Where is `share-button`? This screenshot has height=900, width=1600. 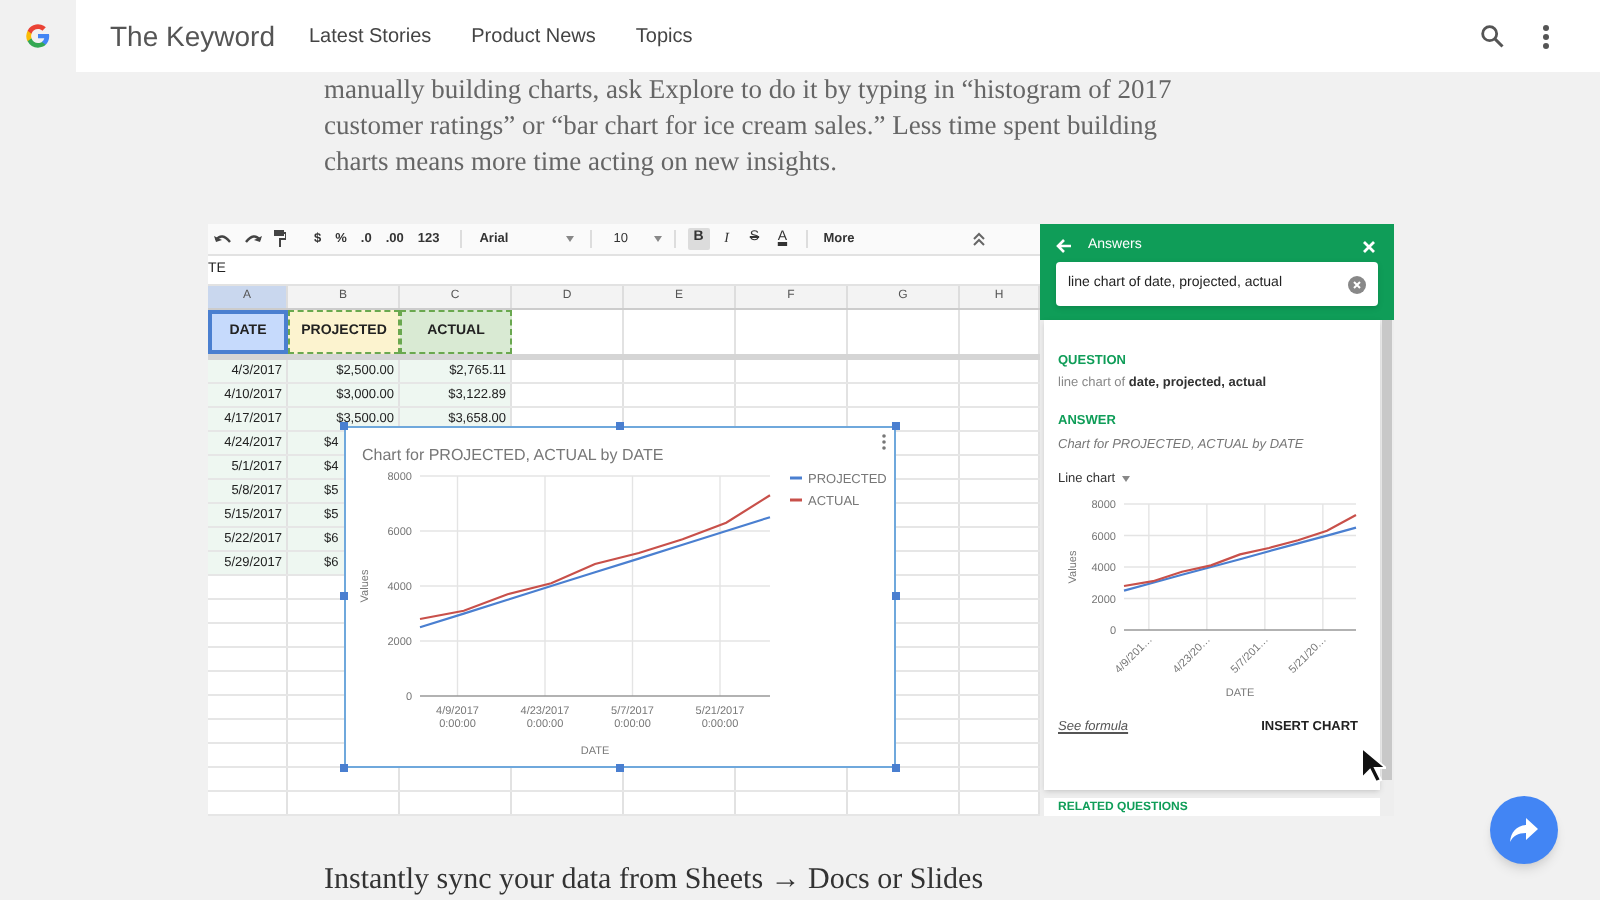
share-button is located at coordinates (1524, 830).